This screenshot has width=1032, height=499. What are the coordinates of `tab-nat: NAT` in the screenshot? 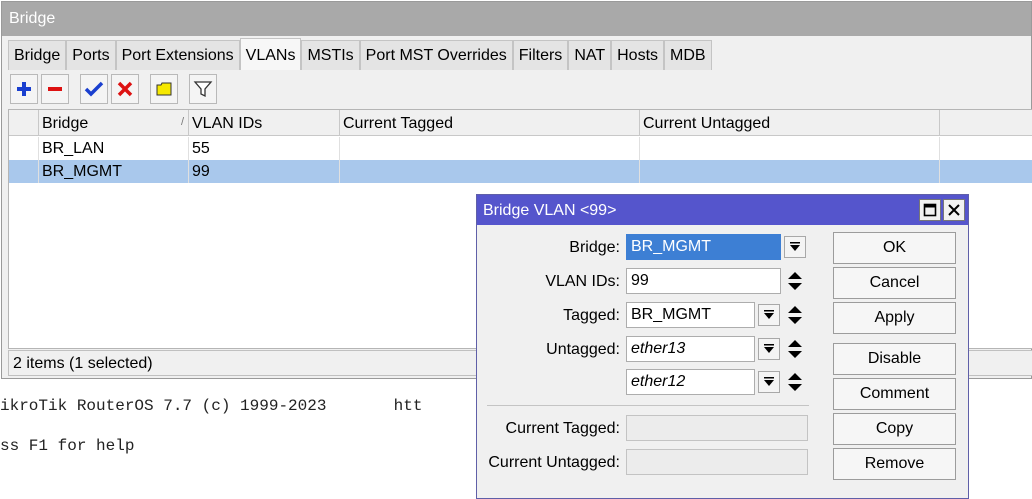 It's located at (590, 55).